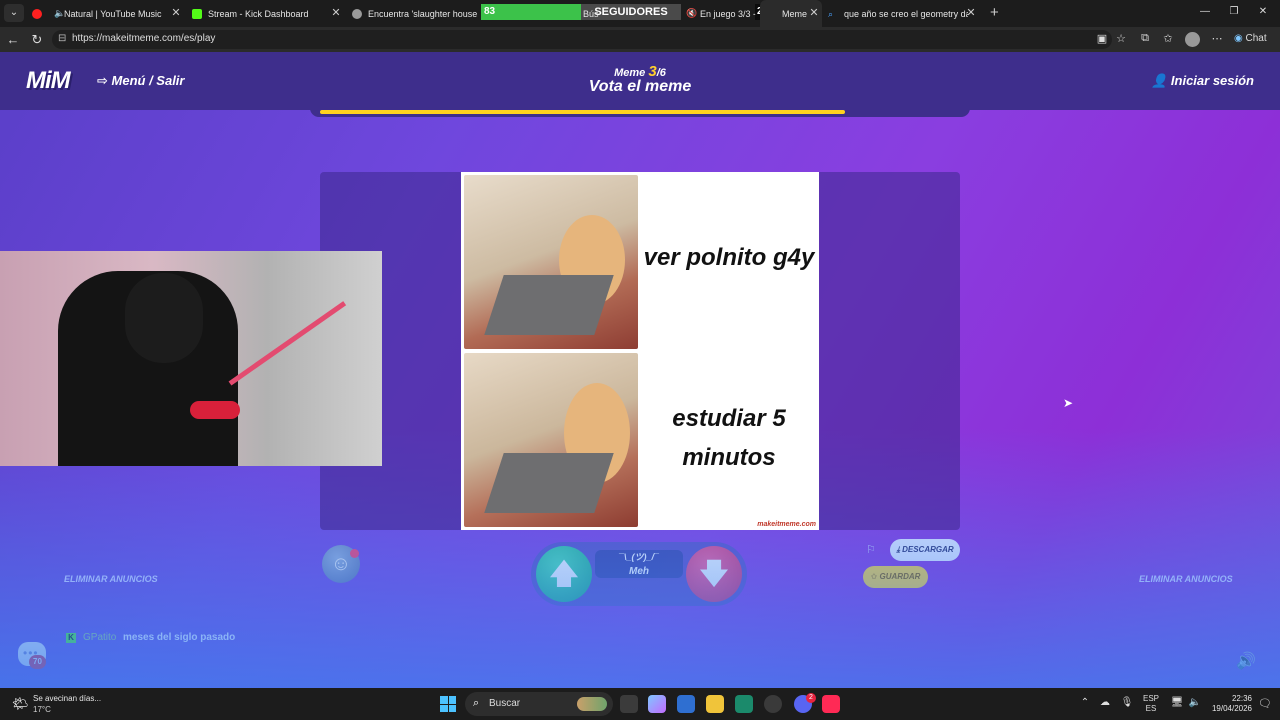 The height and width of the screenshot is (720, 1280). What do you see at coordinates (1234, 11) in the screenshot?
I see `restore-icon: ❐` at bounding box center [1234, 11].